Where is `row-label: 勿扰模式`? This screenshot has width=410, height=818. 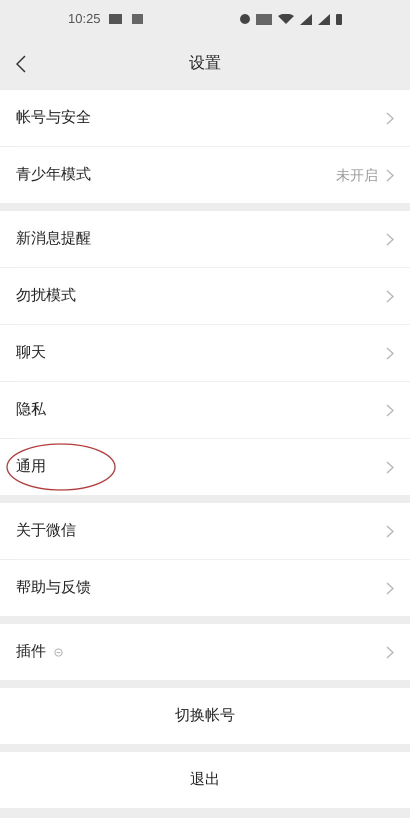 row-label: 勿扰模式 is located at coordinates (46, 296).